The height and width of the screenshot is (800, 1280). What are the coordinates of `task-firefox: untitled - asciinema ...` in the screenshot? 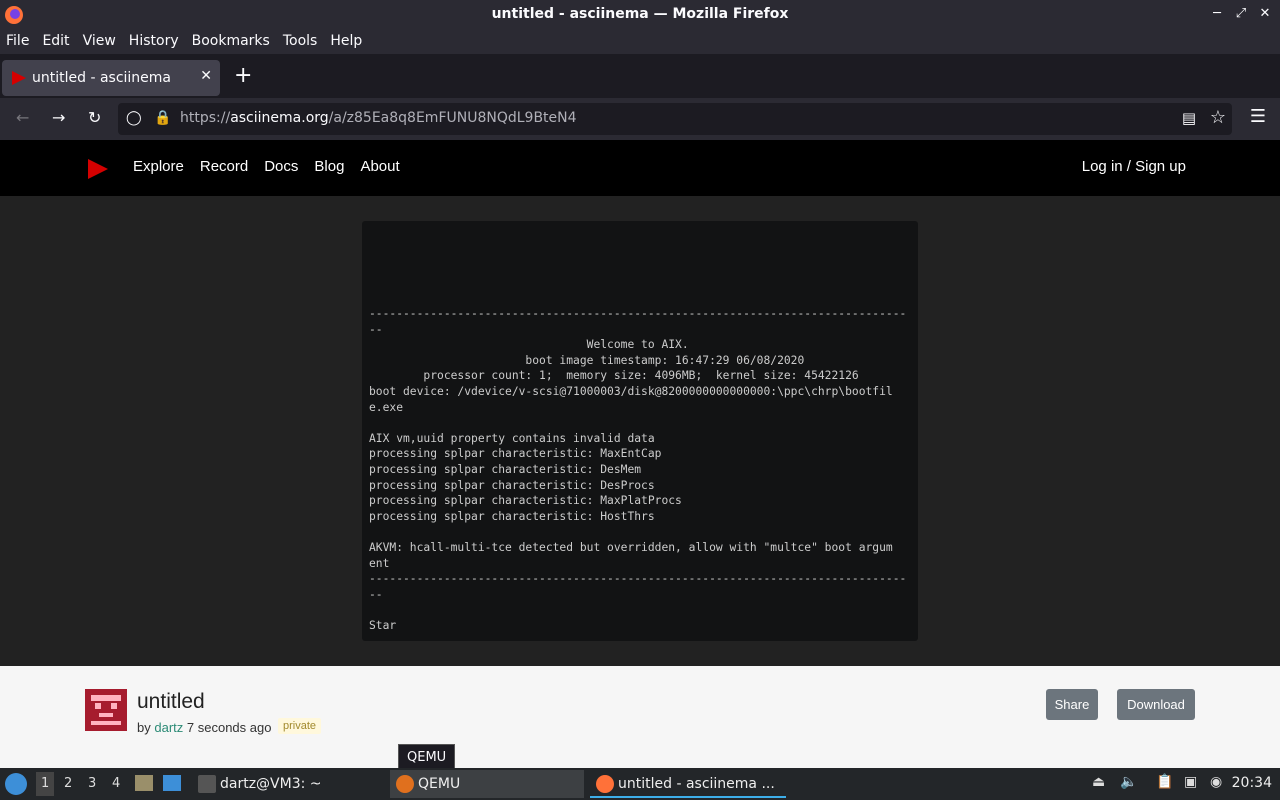 It's located at (688, 784).